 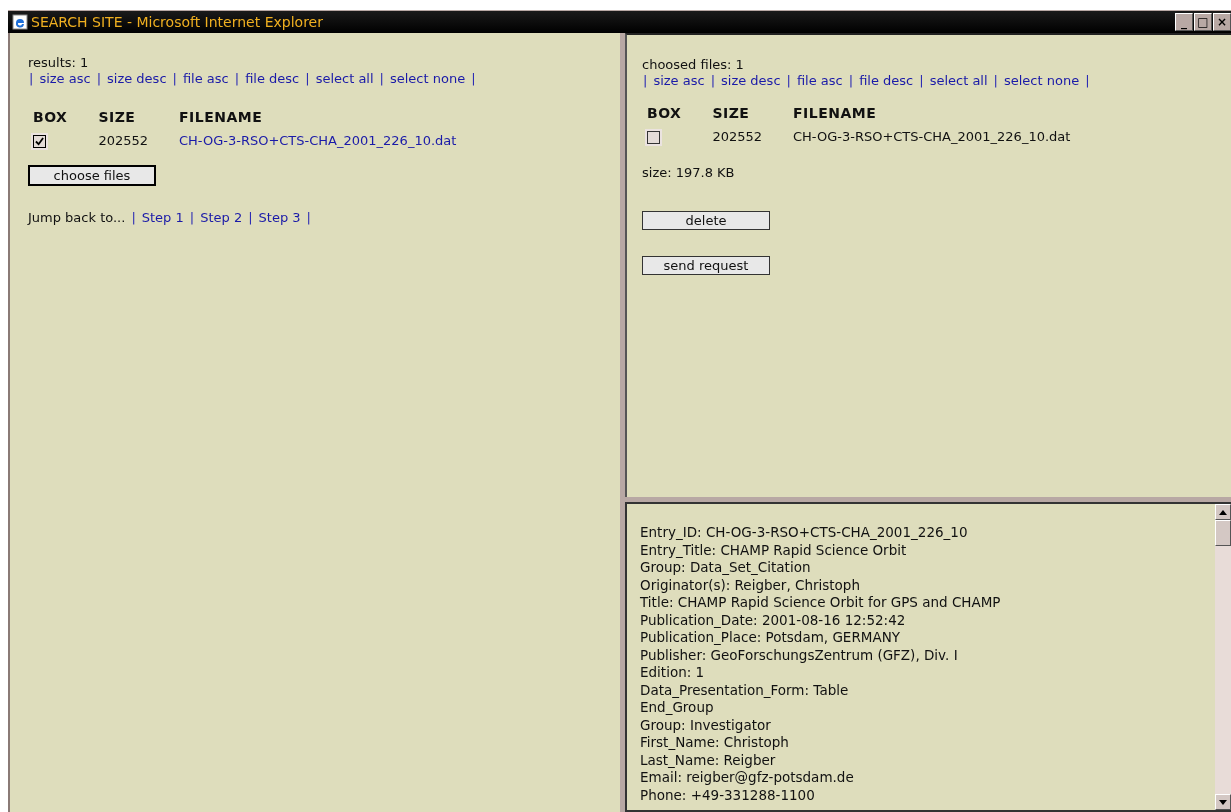 What do you see at coordinates (1223, 657) in the screenshot?
I see `scrollbar` at bounding box center [1223, 657].